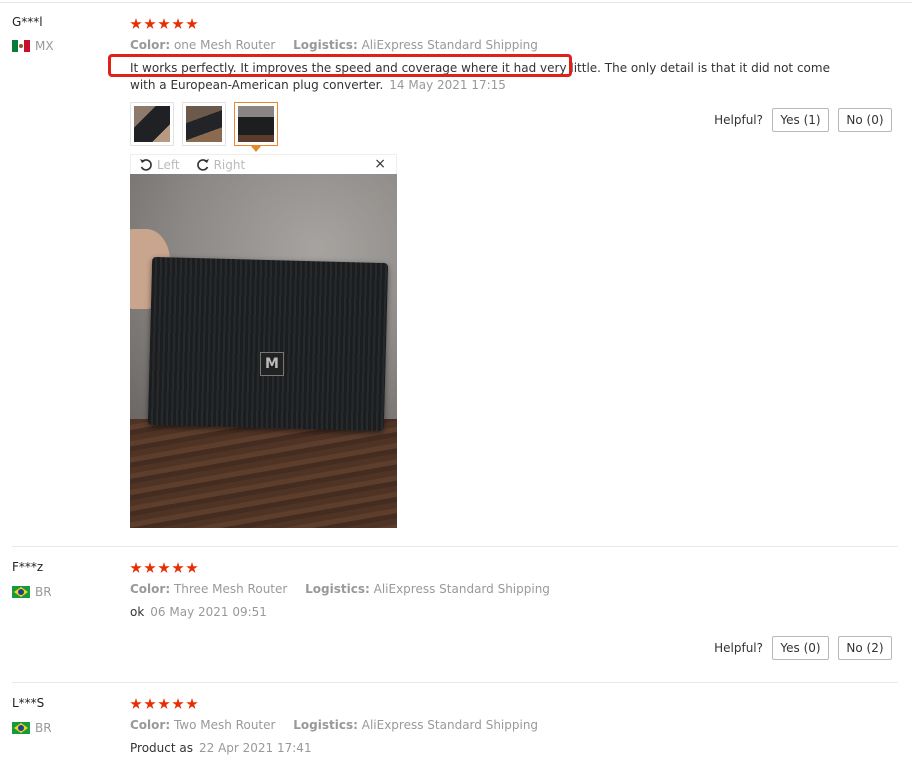 The image size is (912, 772). I want to click on photo-thumbnail-selected, so click(256, 127).